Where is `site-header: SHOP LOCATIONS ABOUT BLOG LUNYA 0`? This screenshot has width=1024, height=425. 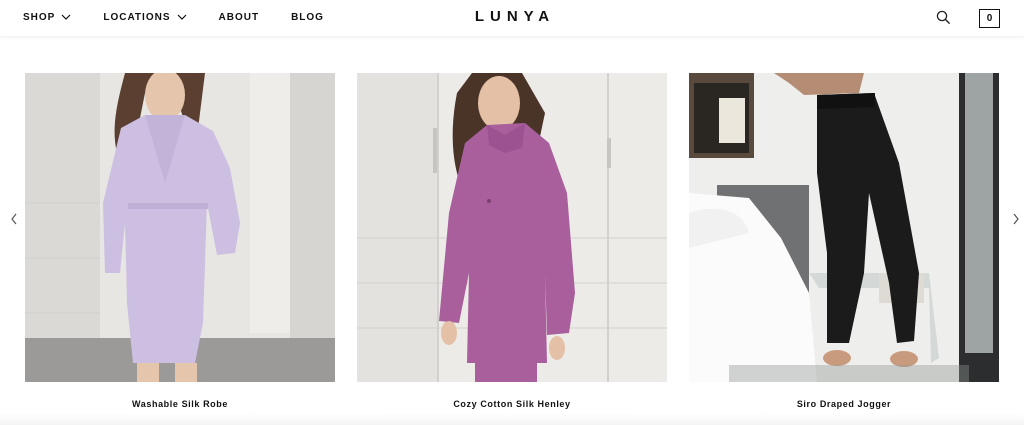
site-header: SHOP LOCATIONS ABOUT BLOG LUNYA 0 is located at coordinates (512, 18).